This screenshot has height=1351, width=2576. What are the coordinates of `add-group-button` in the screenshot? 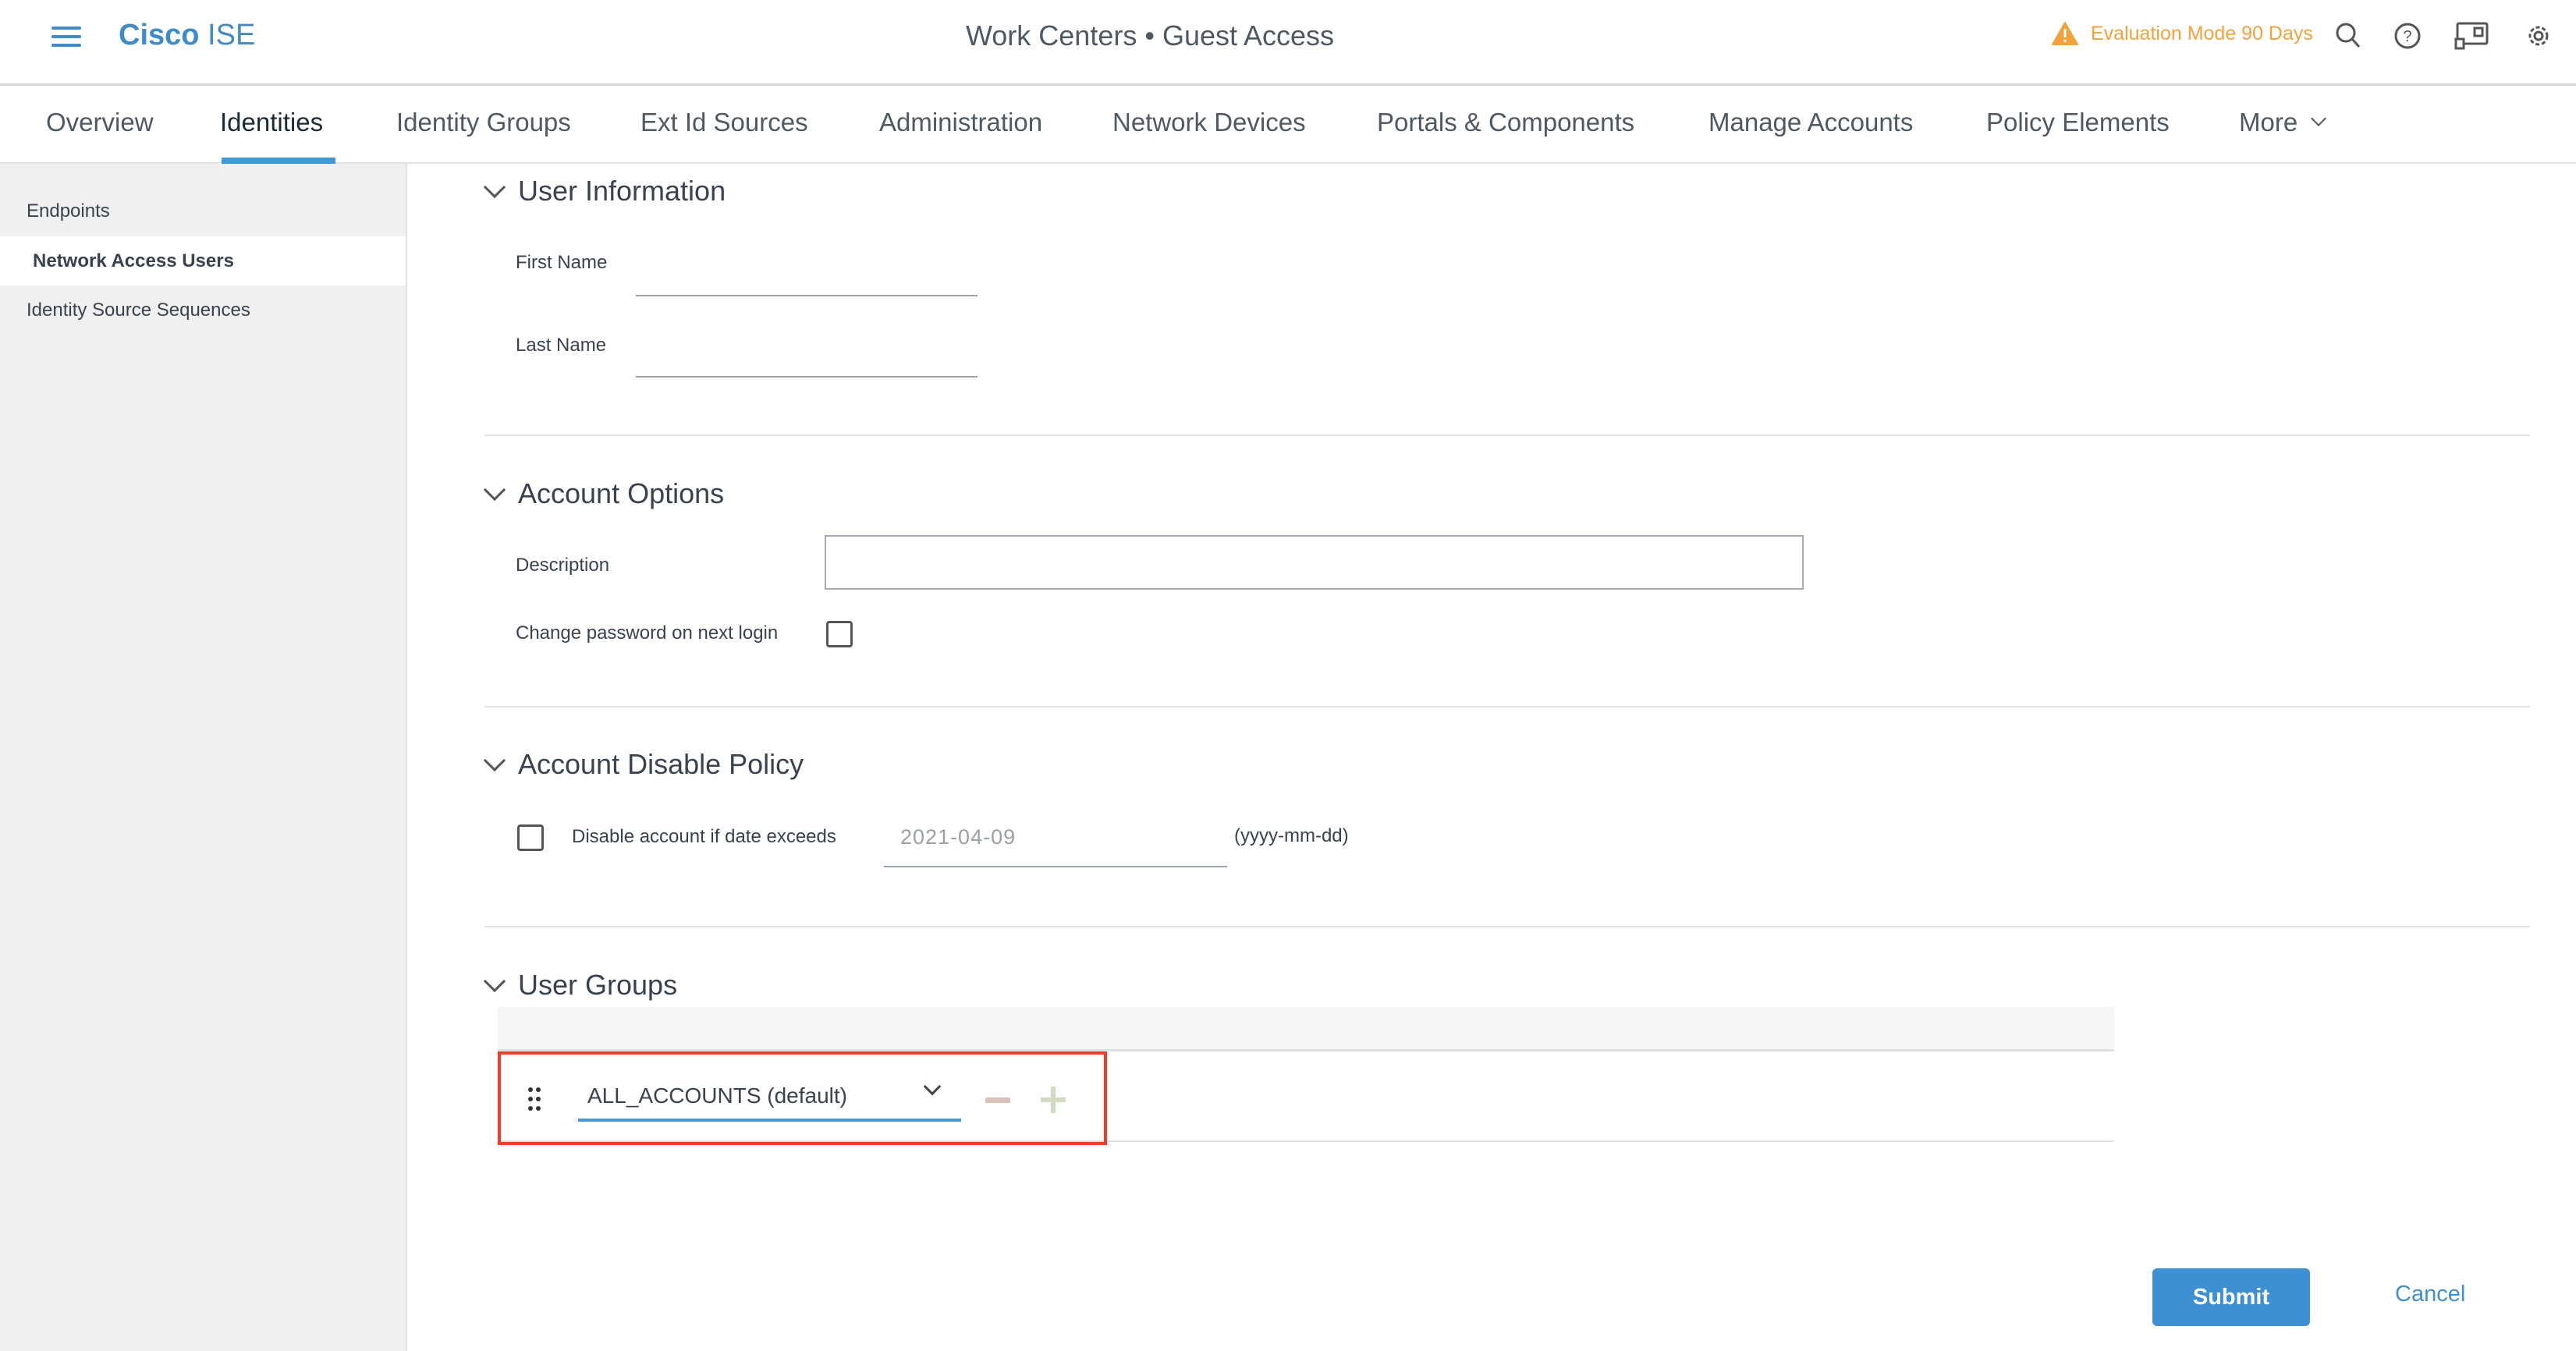 It's located at (1053, 1100).